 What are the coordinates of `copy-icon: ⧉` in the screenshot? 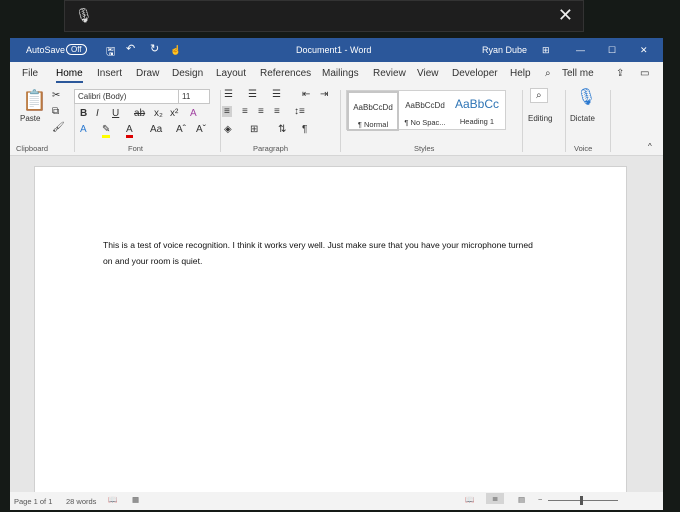 It's located at (55, 111).